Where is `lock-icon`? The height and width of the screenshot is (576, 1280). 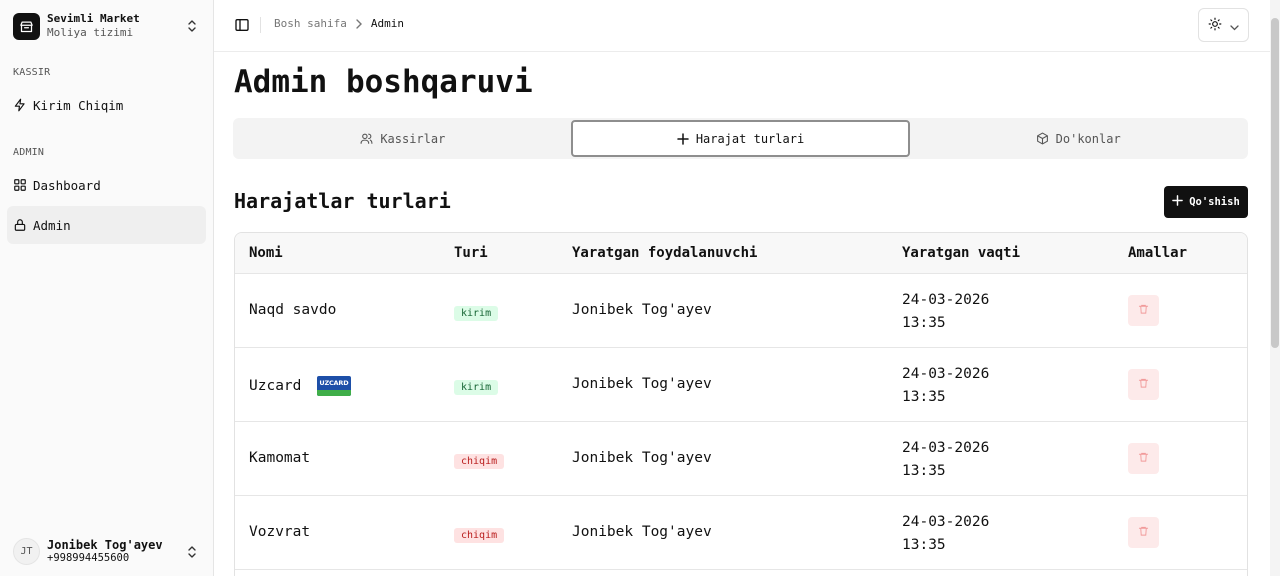
lock-icon is located at coordinates (20, 225).